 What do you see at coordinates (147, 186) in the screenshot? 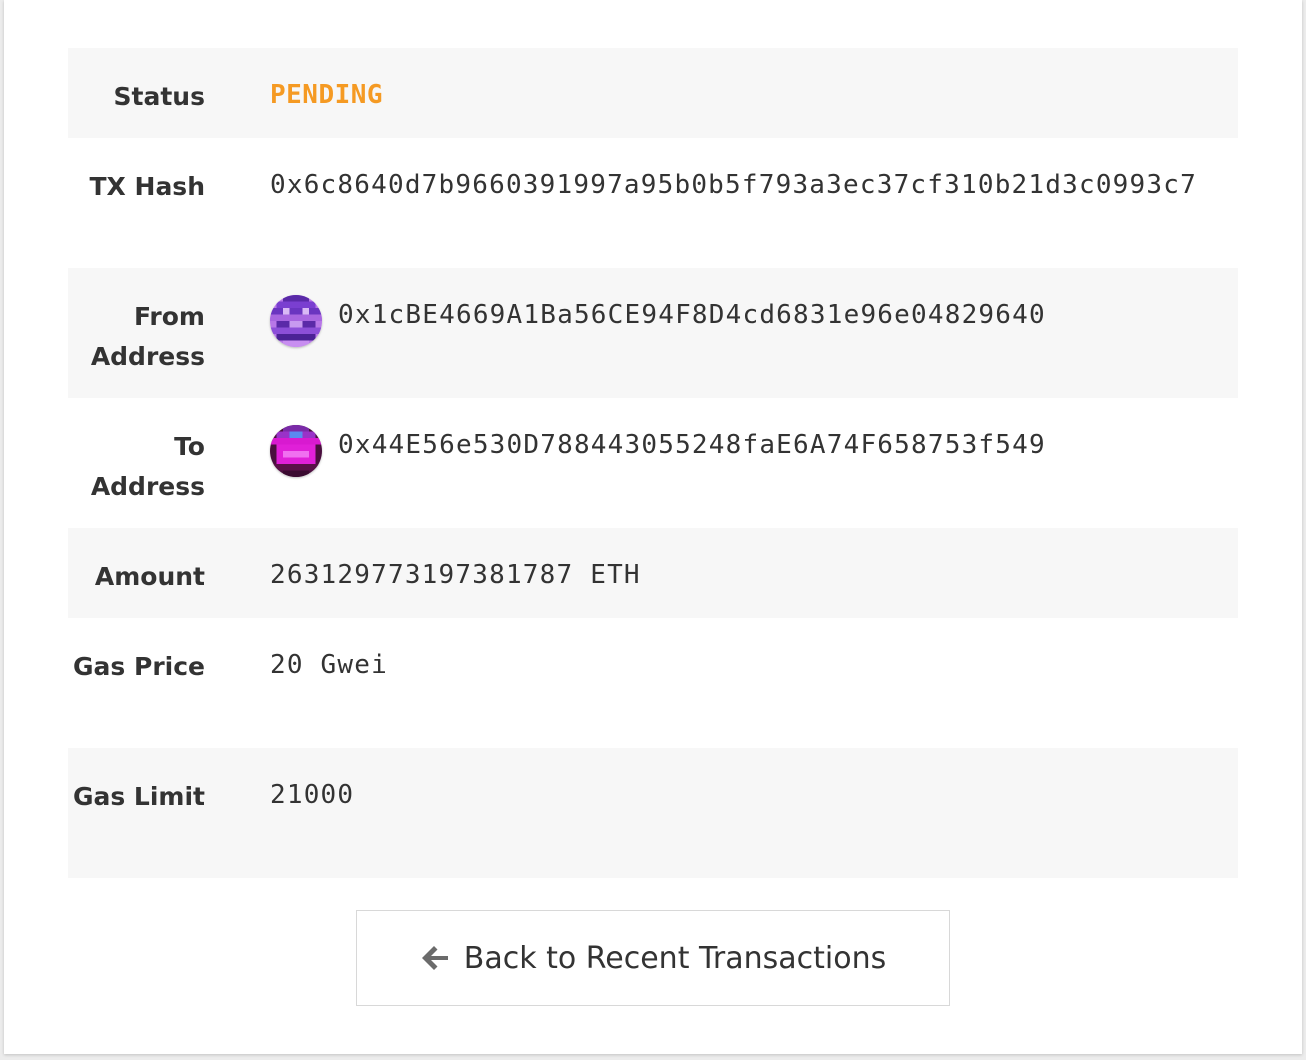
I see `tx-hash-label: TX Hash` at bounding box center [147, 186].